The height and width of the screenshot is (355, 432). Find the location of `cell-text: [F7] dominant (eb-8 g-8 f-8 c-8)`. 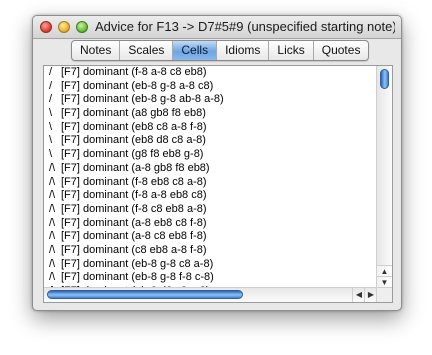

cell-text: [F7] dominant (eb-8 g-8 f-8 c-8) is located at coordinates (137, 277).